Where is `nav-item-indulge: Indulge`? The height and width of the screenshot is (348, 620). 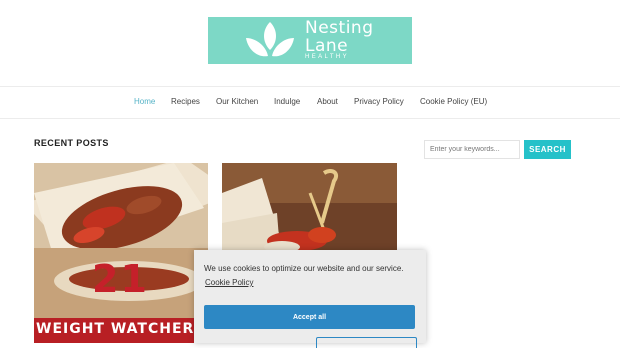 nav-item-indulge: Indulge is located at coordinates (287, 101).